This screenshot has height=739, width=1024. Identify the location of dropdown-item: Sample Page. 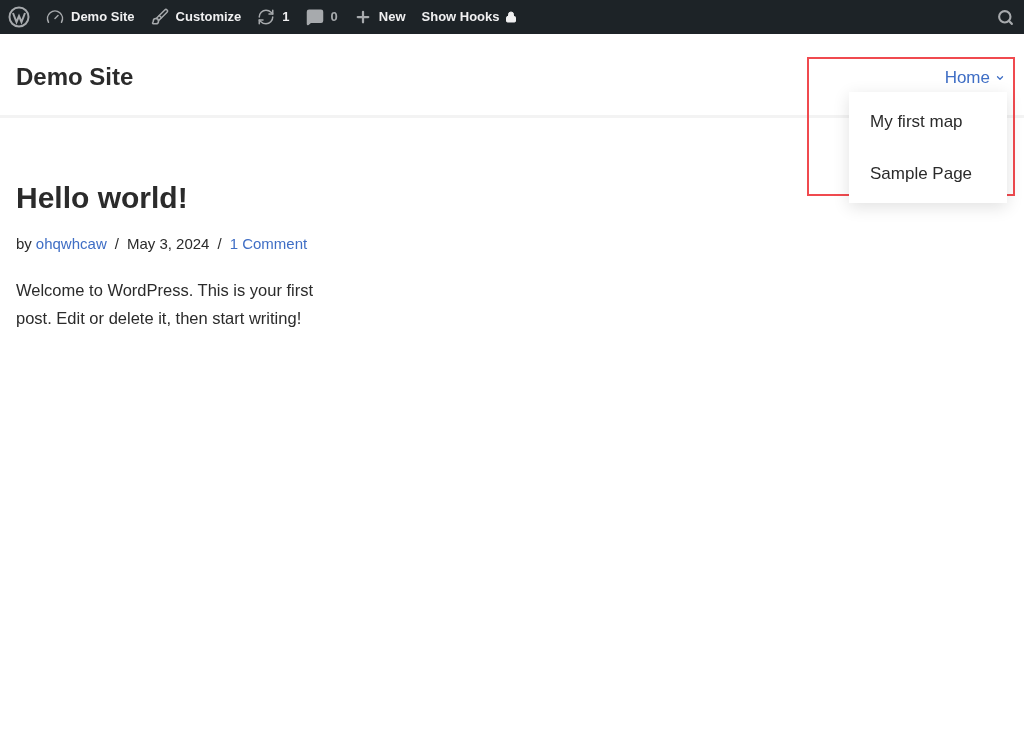
(928, 173).